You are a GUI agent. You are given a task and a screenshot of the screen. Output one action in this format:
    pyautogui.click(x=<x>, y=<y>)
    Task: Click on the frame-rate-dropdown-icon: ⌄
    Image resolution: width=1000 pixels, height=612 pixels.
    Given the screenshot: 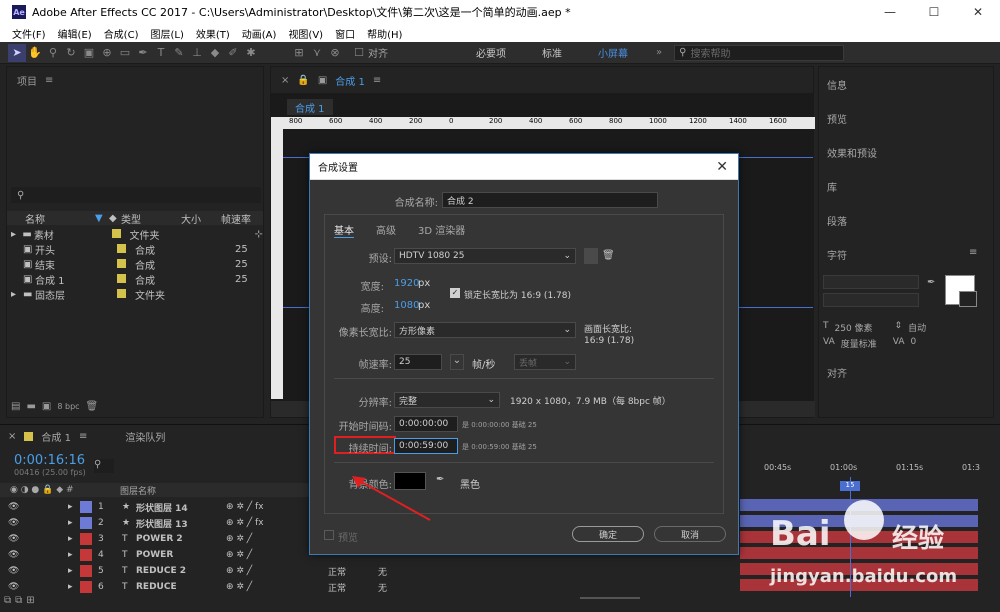 What is the action you would take?
    pyautogui.click(x=457, y=362)
    